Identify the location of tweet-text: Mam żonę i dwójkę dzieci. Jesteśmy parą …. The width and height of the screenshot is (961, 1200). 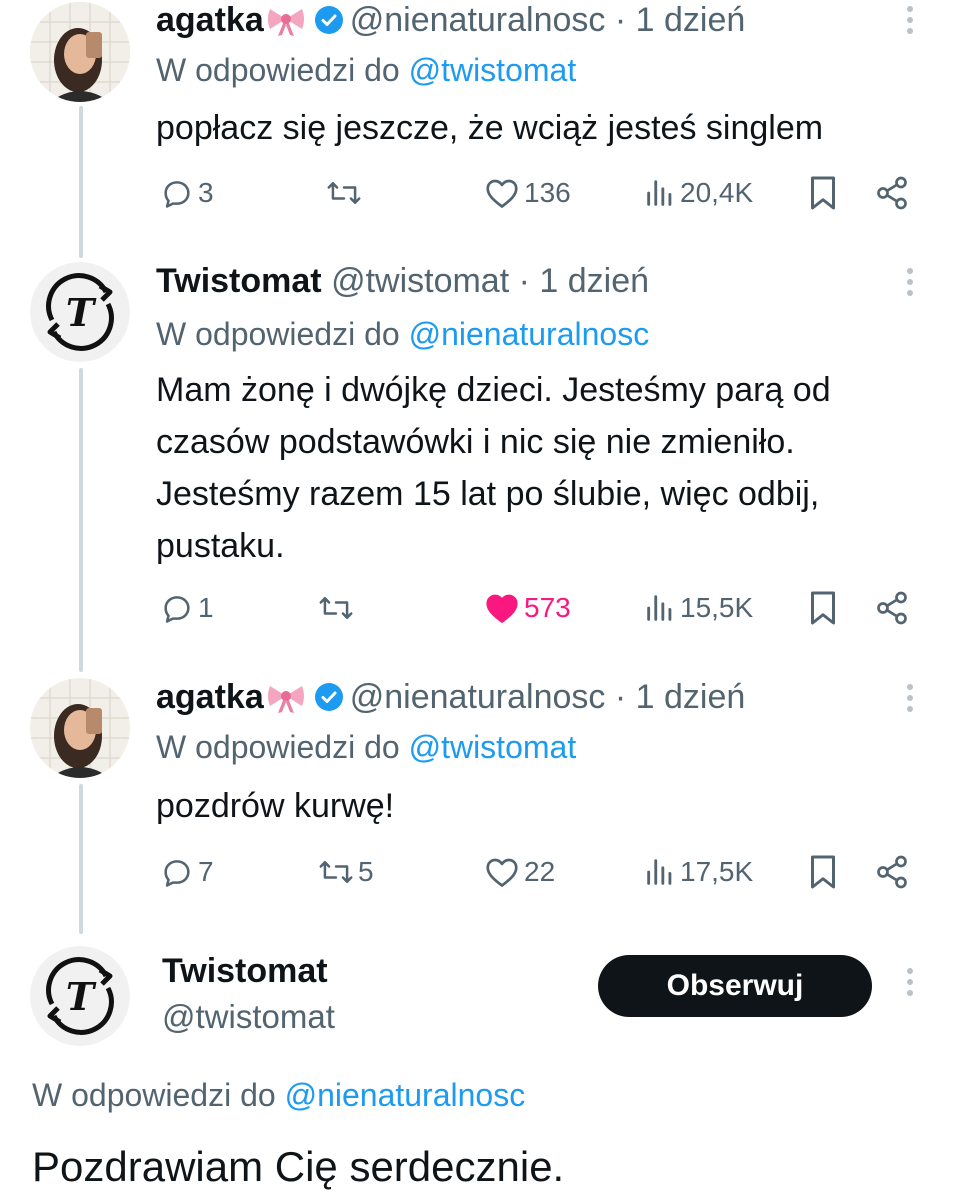
(541, 468).